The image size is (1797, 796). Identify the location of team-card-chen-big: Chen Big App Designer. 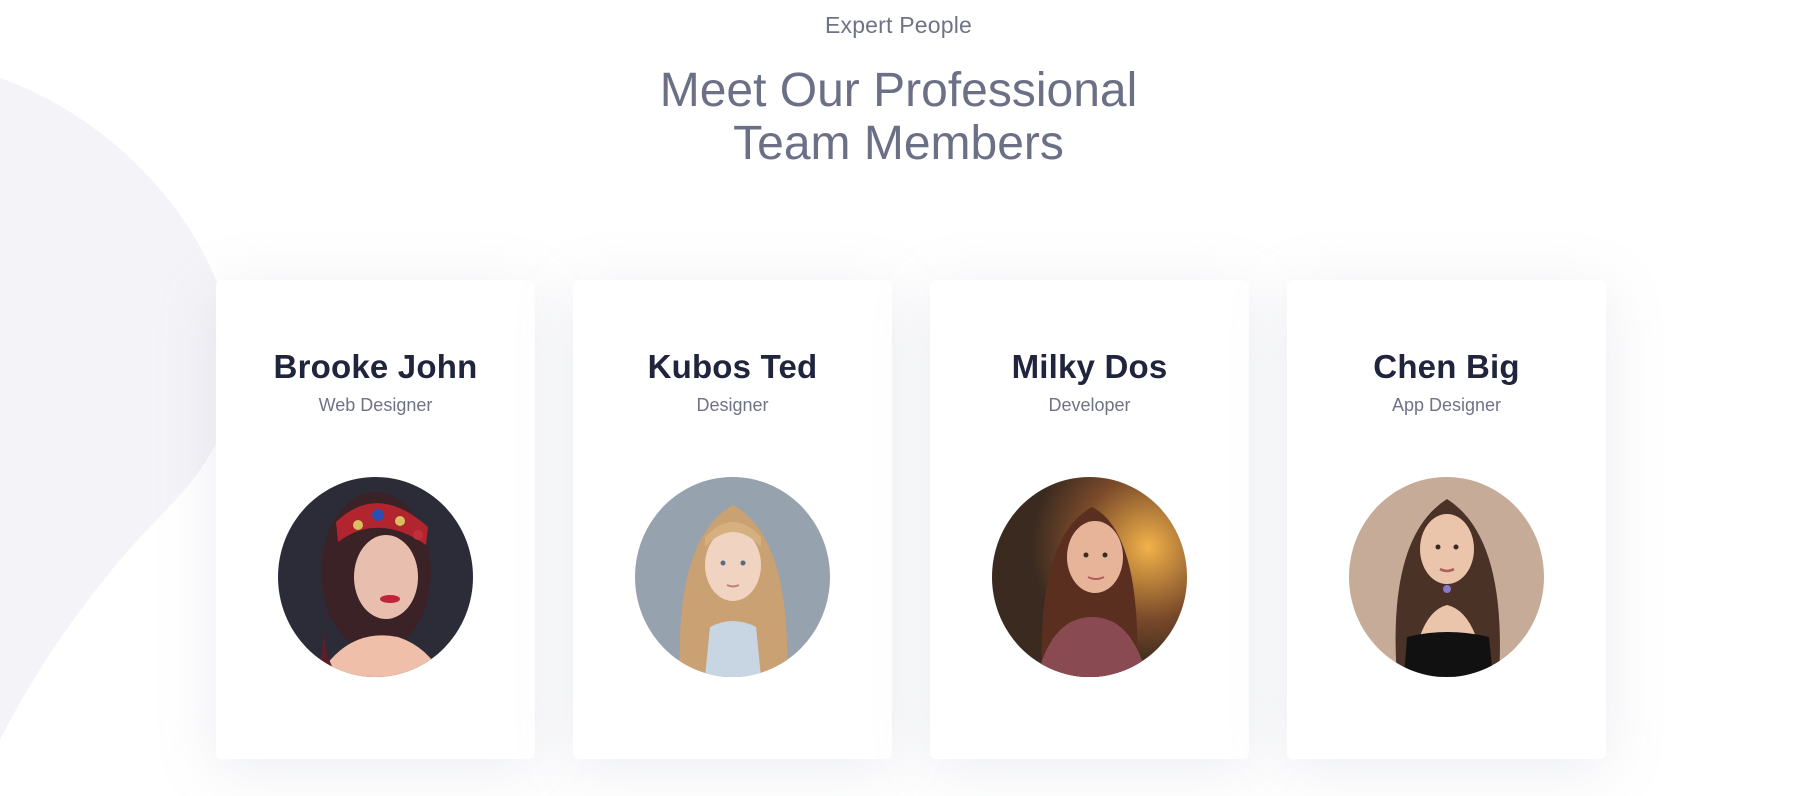
(1446, 519).